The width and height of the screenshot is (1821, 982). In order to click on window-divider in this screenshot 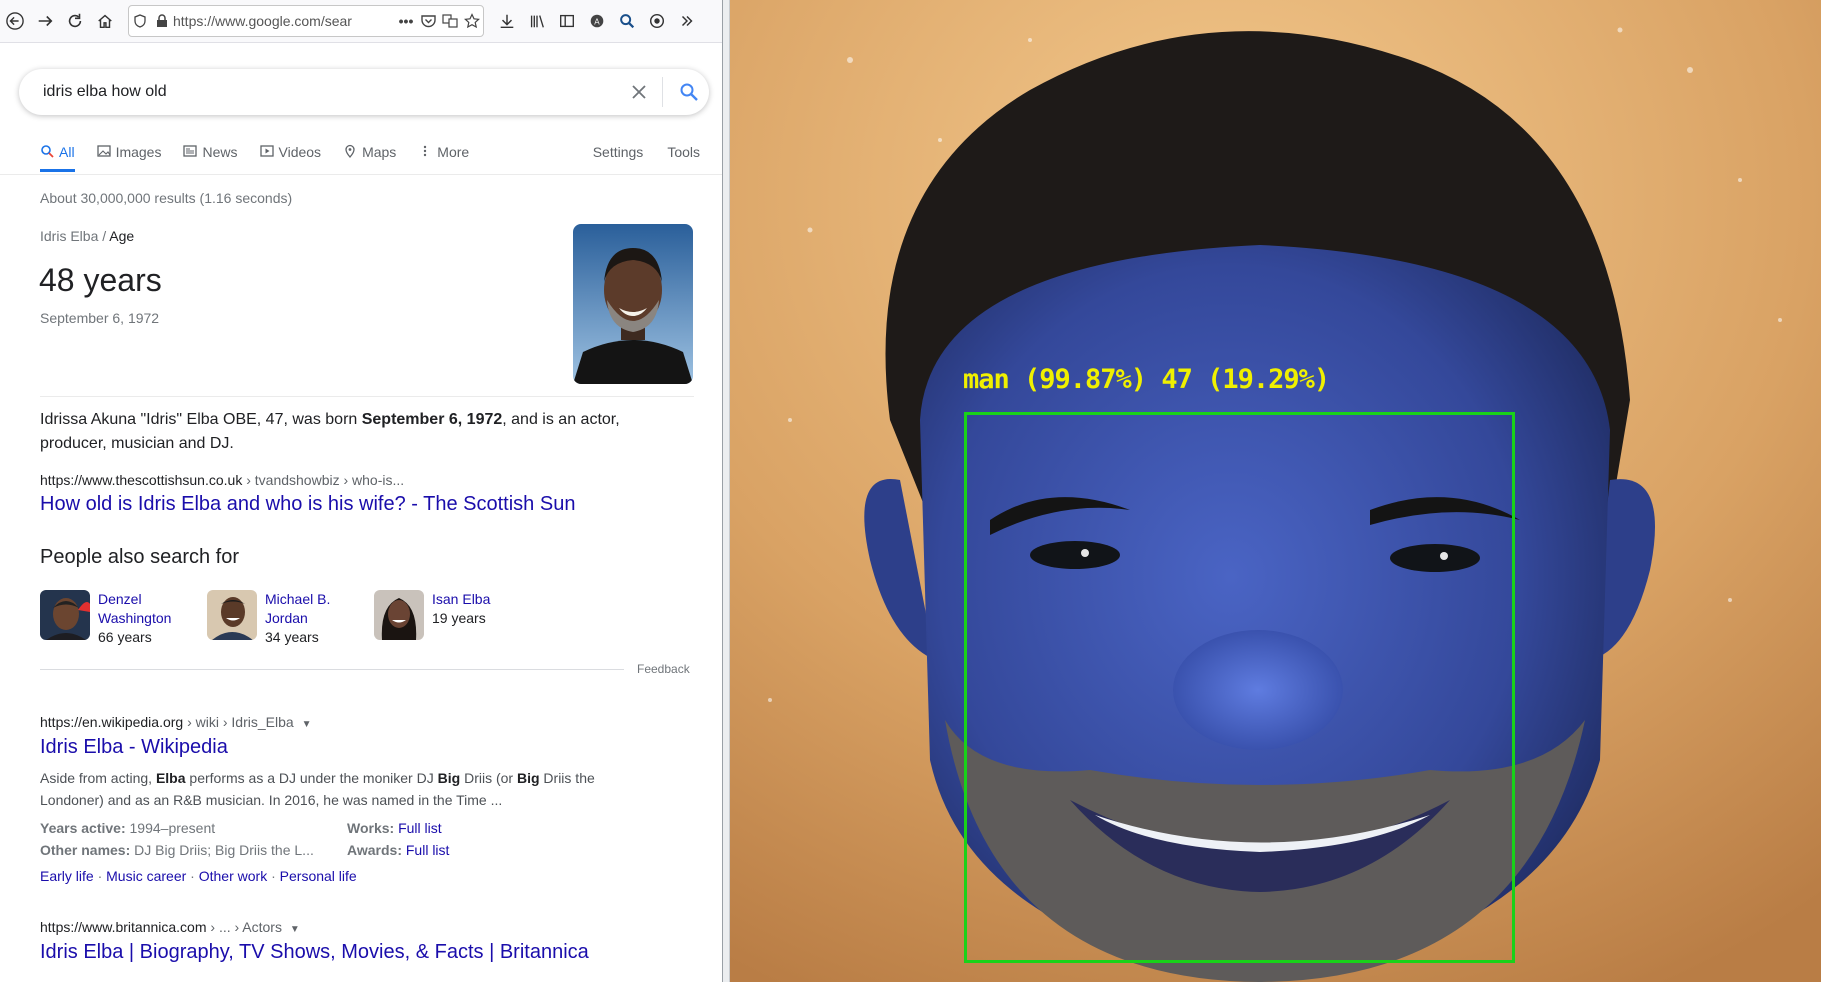, I will do `click(726, 491)`.